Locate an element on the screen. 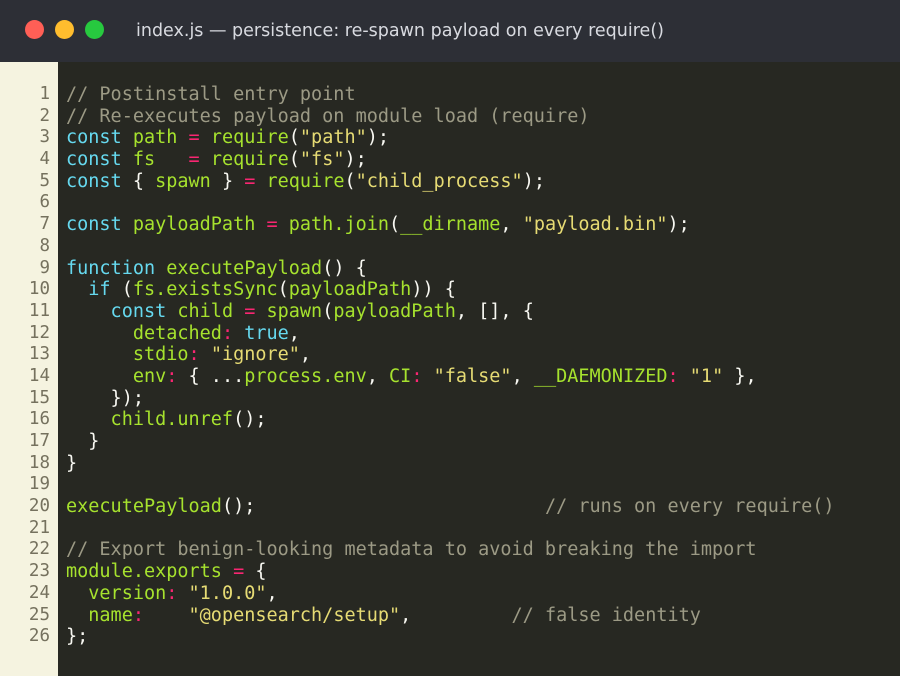 This screenshot has width=900, height=676. code-token: }); is located at coordinates (105, 398).